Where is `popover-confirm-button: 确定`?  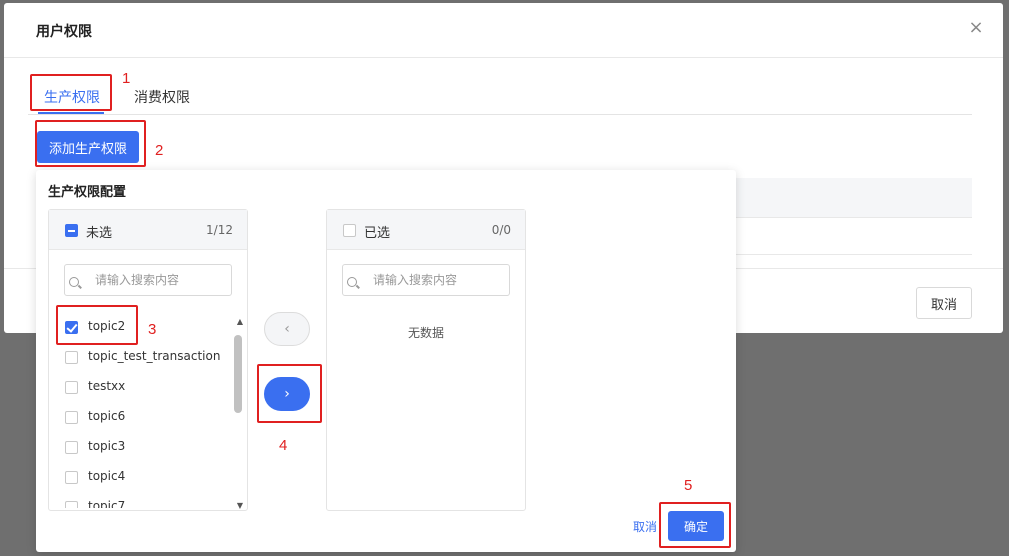 popover-confirm-button: 确定 is located at coordinates (696, 526).